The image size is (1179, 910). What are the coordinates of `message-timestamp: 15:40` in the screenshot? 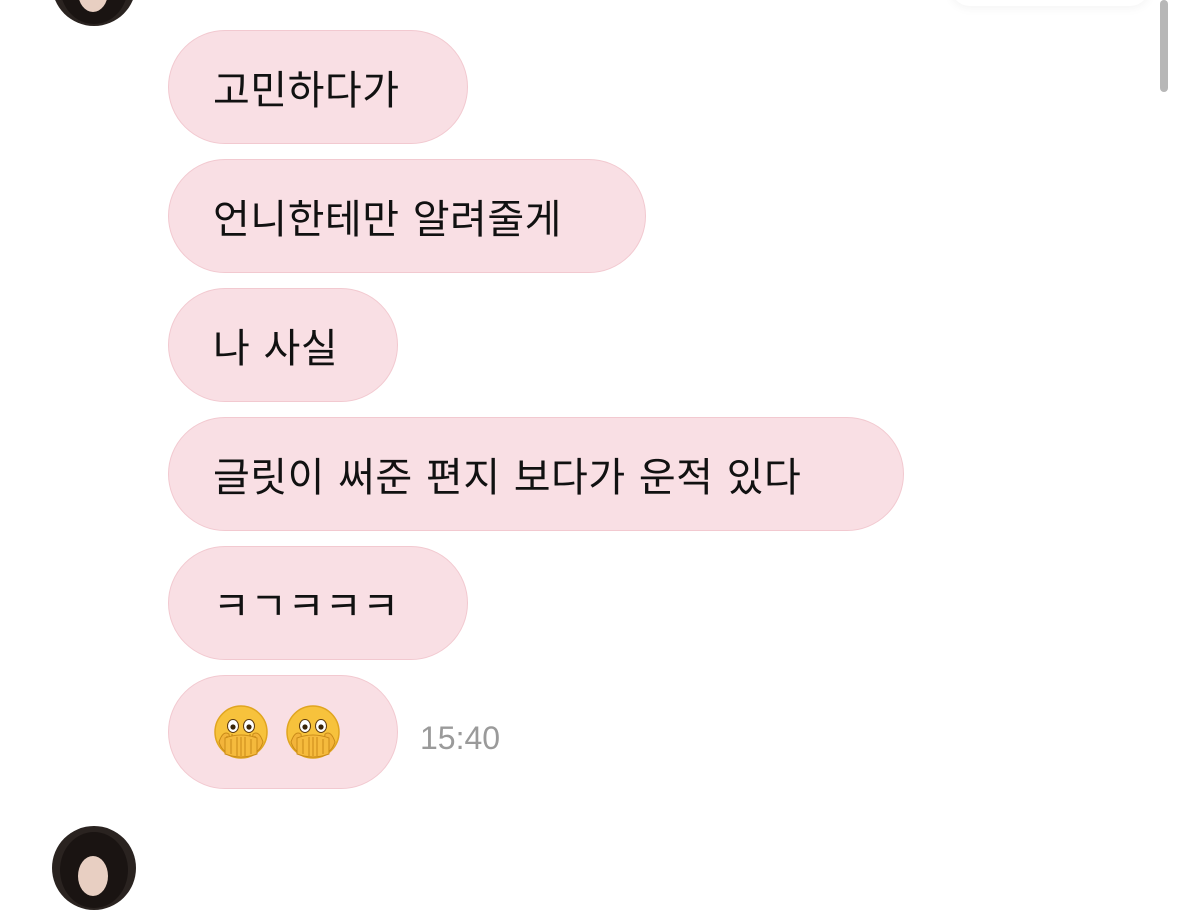 It's located at (460, 738).